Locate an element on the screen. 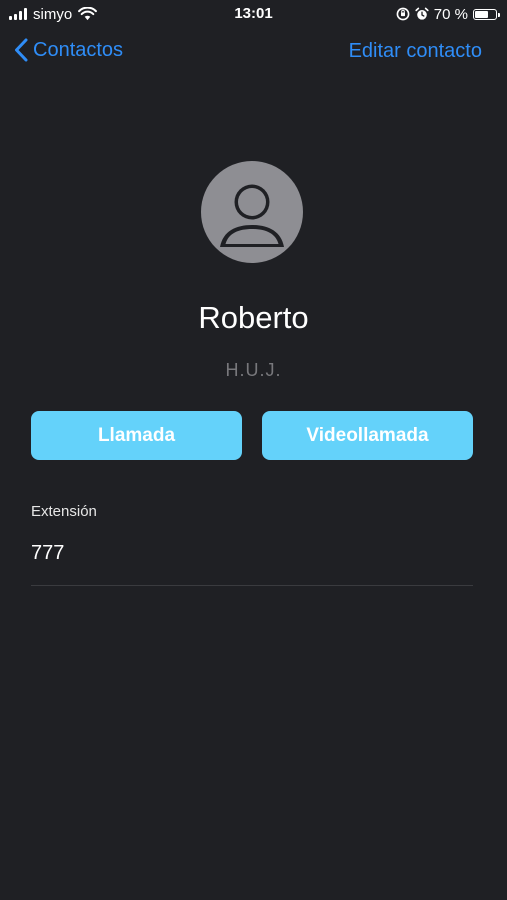 The image size is (507, 900). battery-percent: 70 % is located at coordinates (450, 14).